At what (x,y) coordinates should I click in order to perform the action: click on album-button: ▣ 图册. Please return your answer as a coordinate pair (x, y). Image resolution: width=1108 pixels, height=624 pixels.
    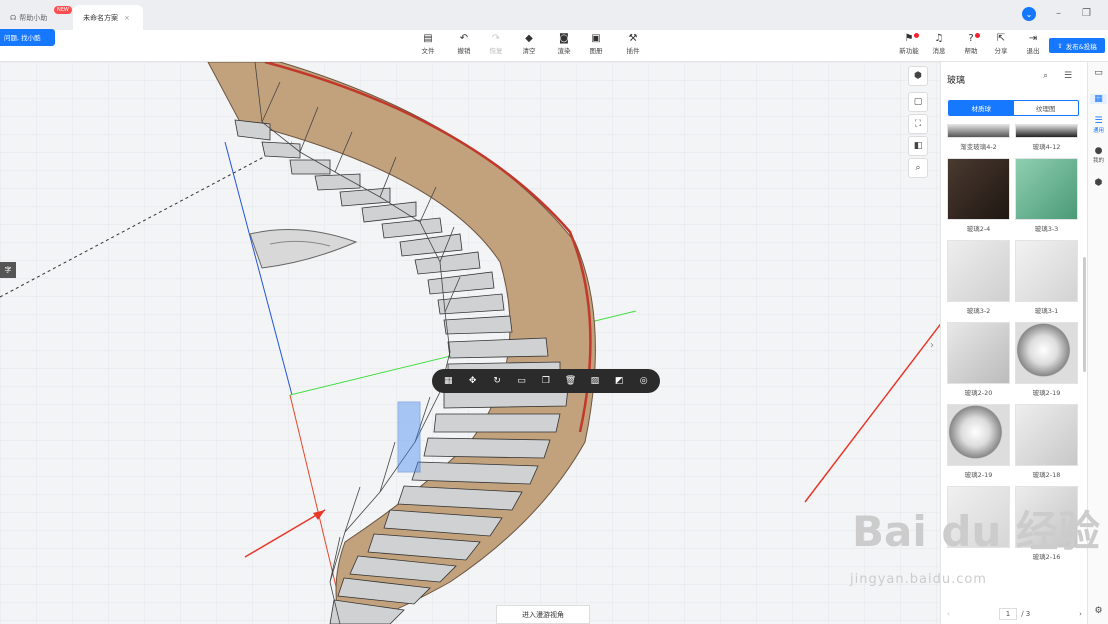
    Looking at the image, I should click on (596, 44).